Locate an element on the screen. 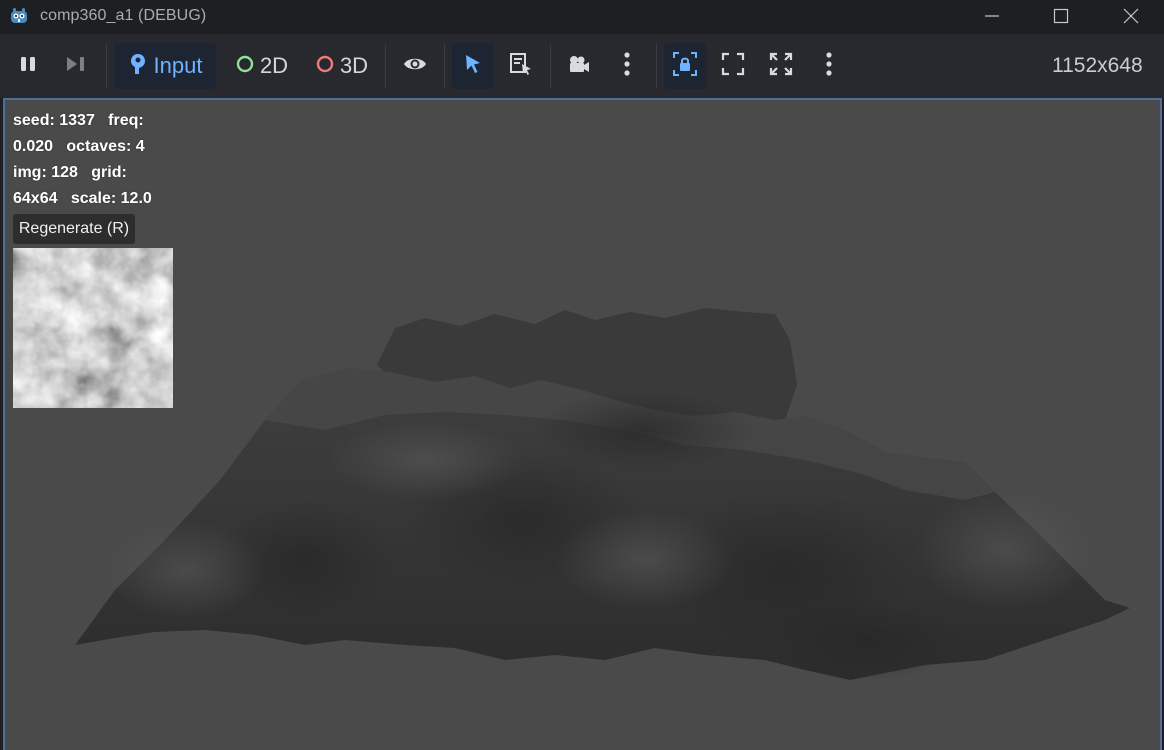 The image size is (1164, 750). pause-button is located at coordinates (28, 66).